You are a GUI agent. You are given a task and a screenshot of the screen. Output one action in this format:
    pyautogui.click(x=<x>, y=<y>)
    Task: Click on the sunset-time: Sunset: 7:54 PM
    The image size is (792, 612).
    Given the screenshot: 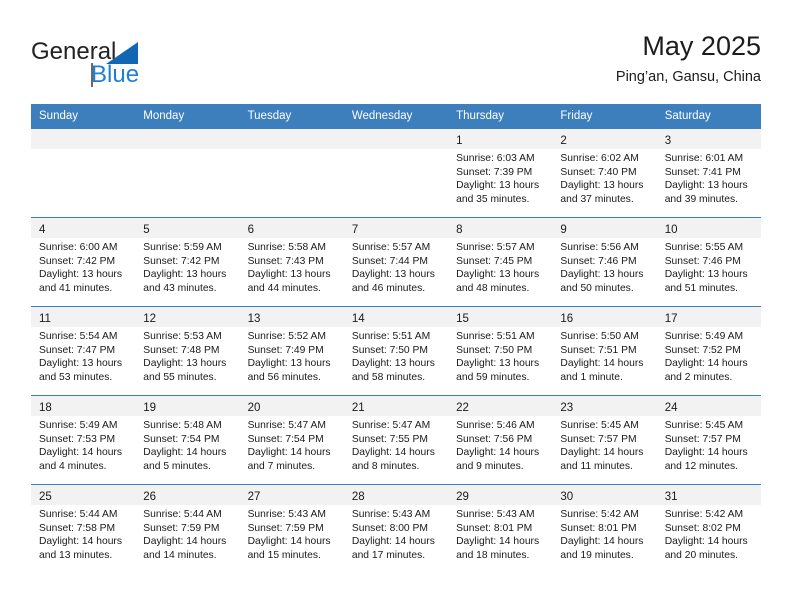 What is the action you would take?
    pyautogui.click(x=181, y=439)
    